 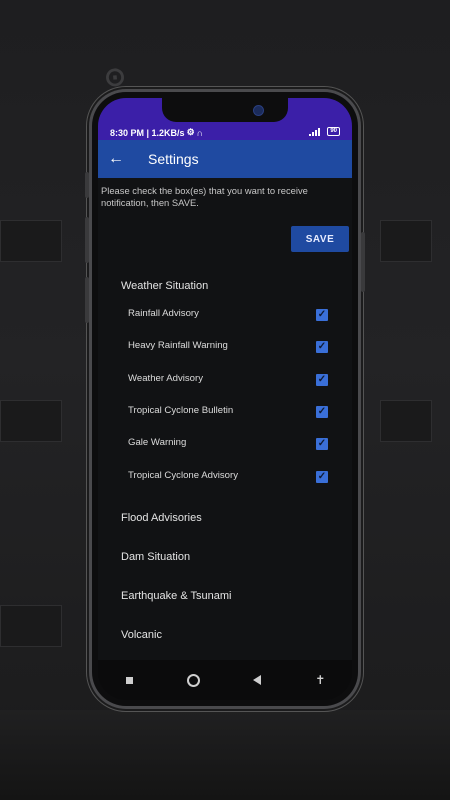 What do you see at coordinates (258, 110) in the screenshot?
I see `front-camera` at bounding box center [258, 110].